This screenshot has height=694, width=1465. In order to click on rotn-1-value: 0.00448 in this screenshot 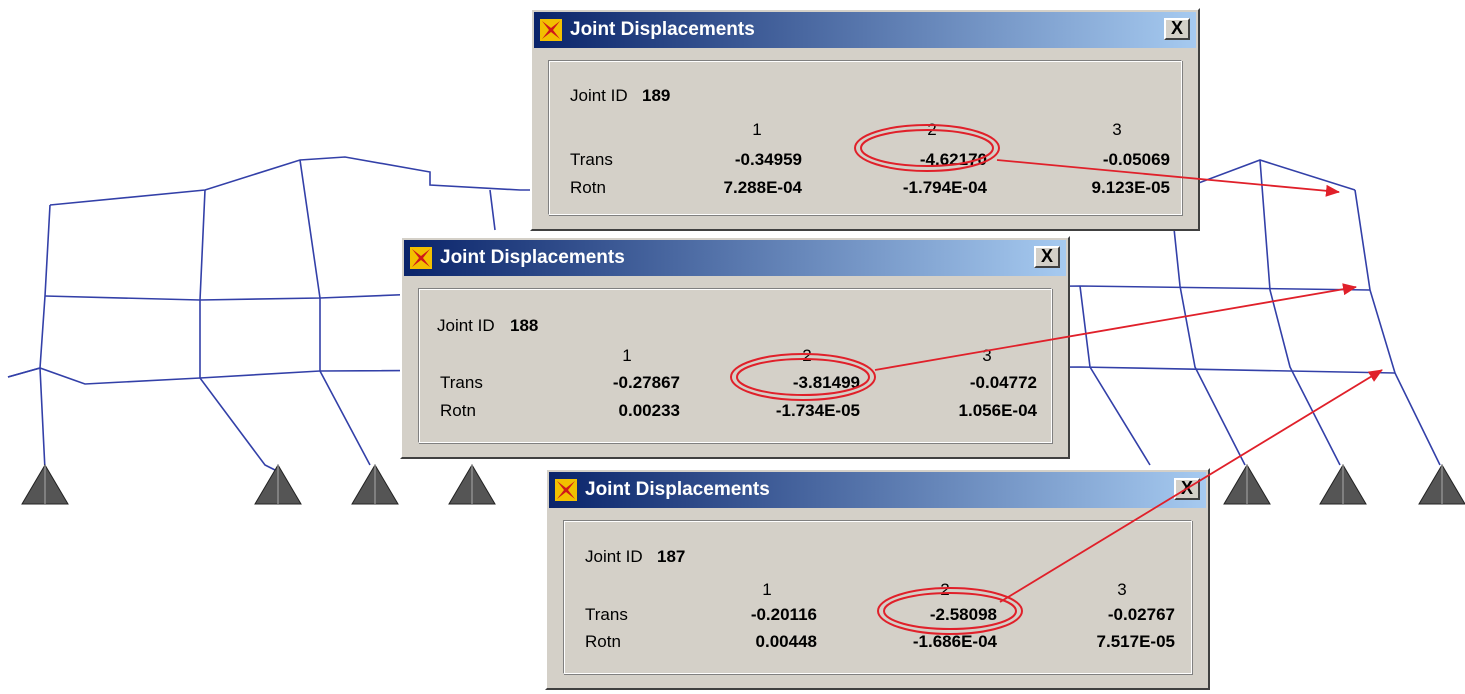, I will do `click(786, 641)`.